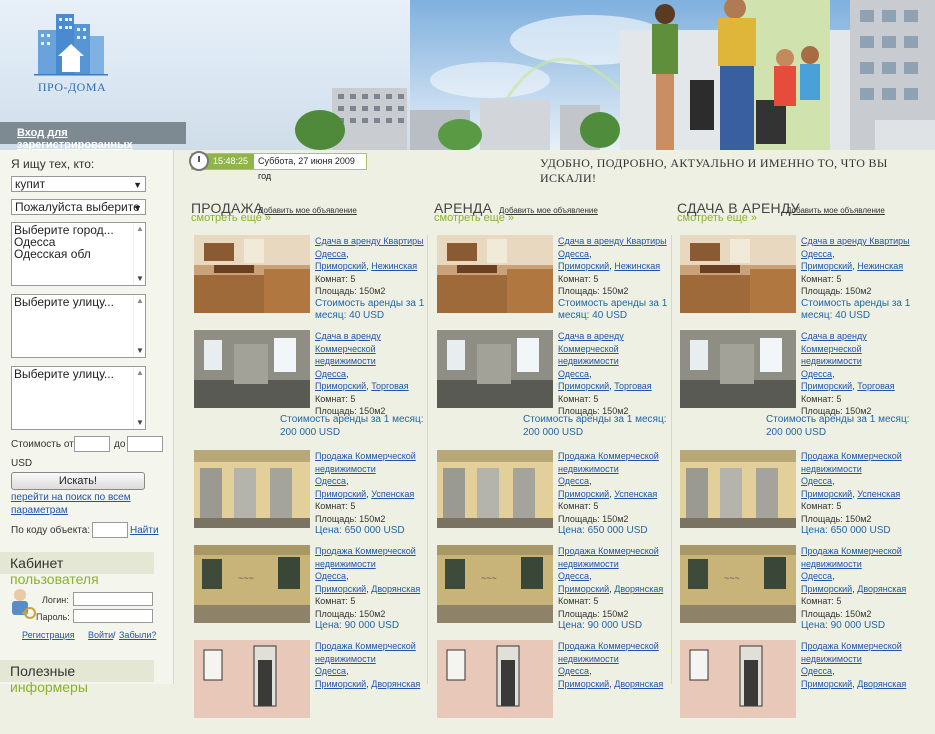 The width and height of the screenshot is (935, 734). I want to click on price-to-input, so click(145, 444).